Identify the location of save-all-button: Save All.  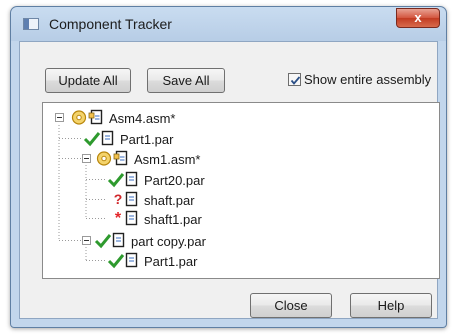
(186, 80).